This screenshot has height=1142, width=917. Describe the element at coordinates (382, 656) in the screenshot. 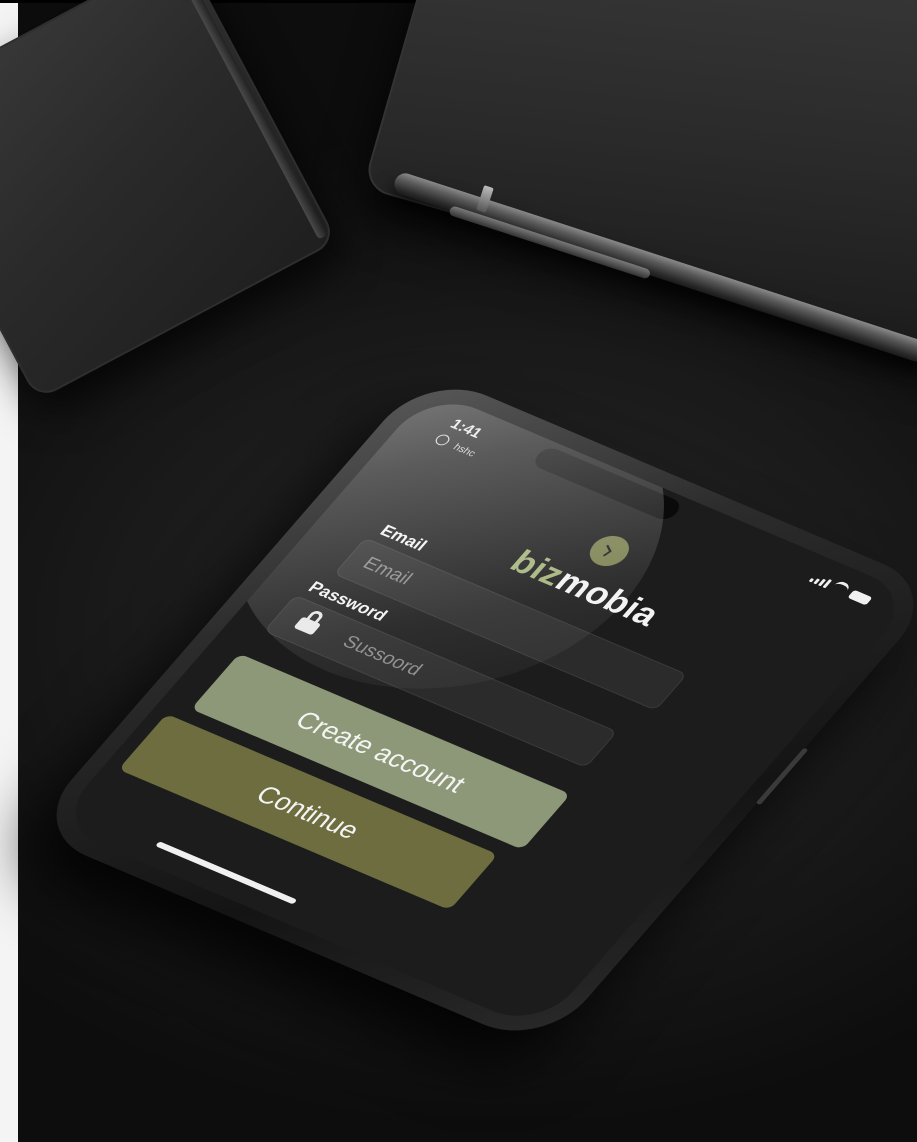

I see `password-placeholder: Sussoord` at that location.